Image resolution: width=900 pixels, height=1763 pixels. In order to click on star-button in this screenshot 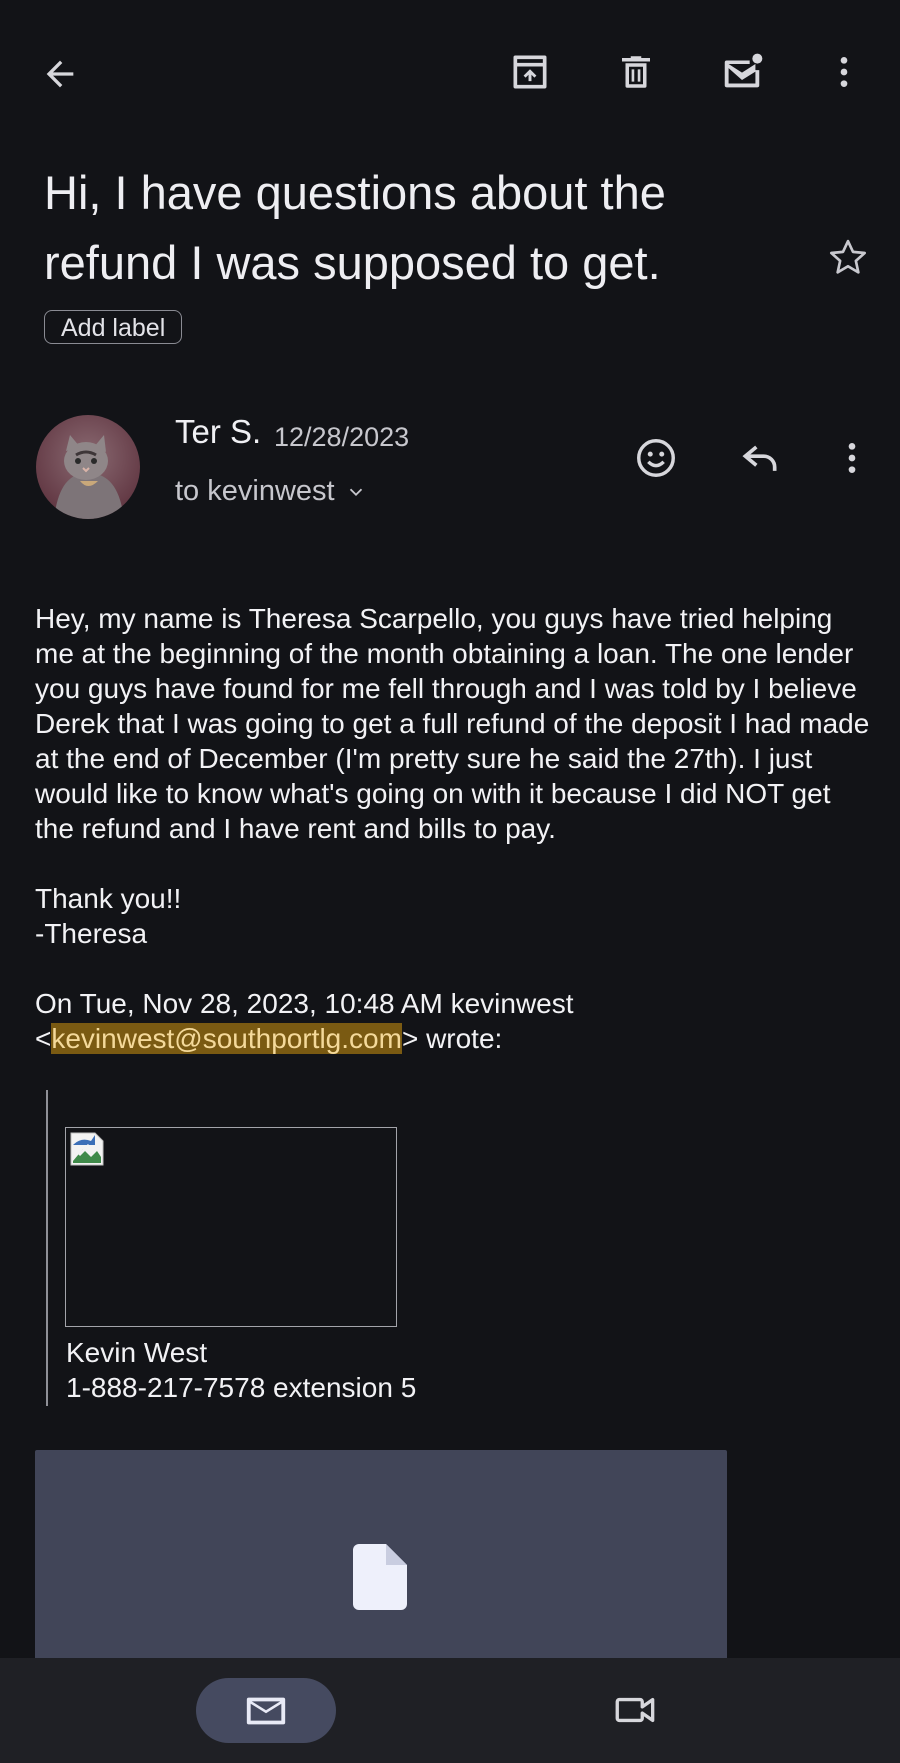, I will do `click(848, 258)`.